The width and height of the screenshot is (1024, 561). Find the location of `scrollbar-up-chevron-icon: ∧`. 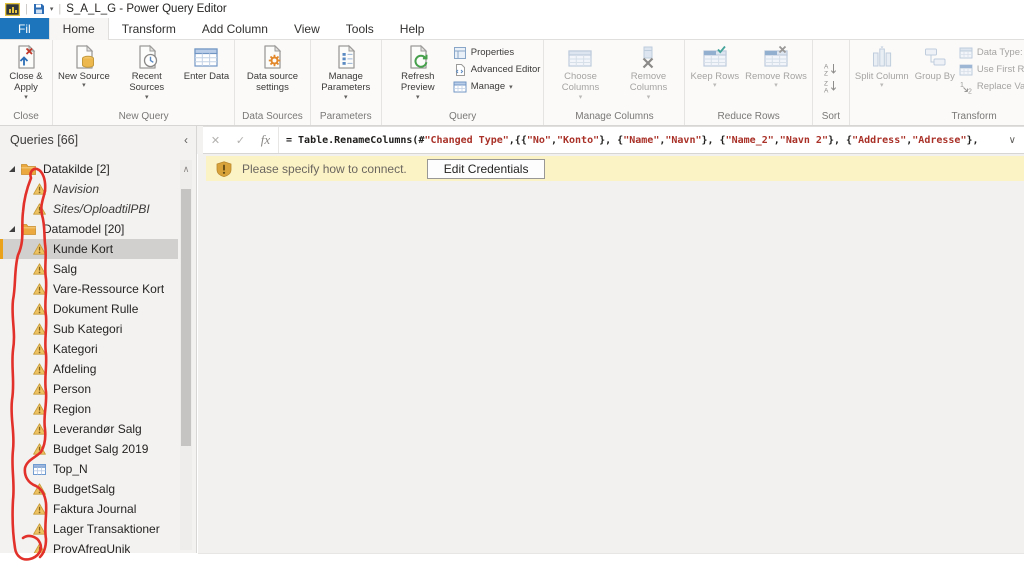

scrollbar-up-chevron-icon: ∧ is located at coordinates (186, 169).